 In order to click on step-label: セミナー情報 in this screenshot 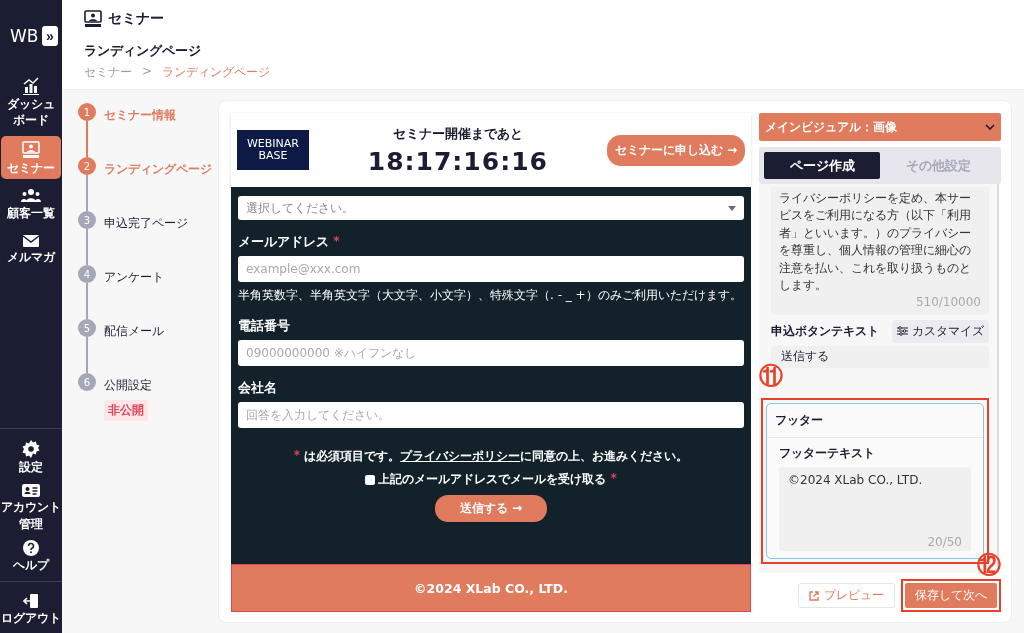, I will do `click(140, 113)`.